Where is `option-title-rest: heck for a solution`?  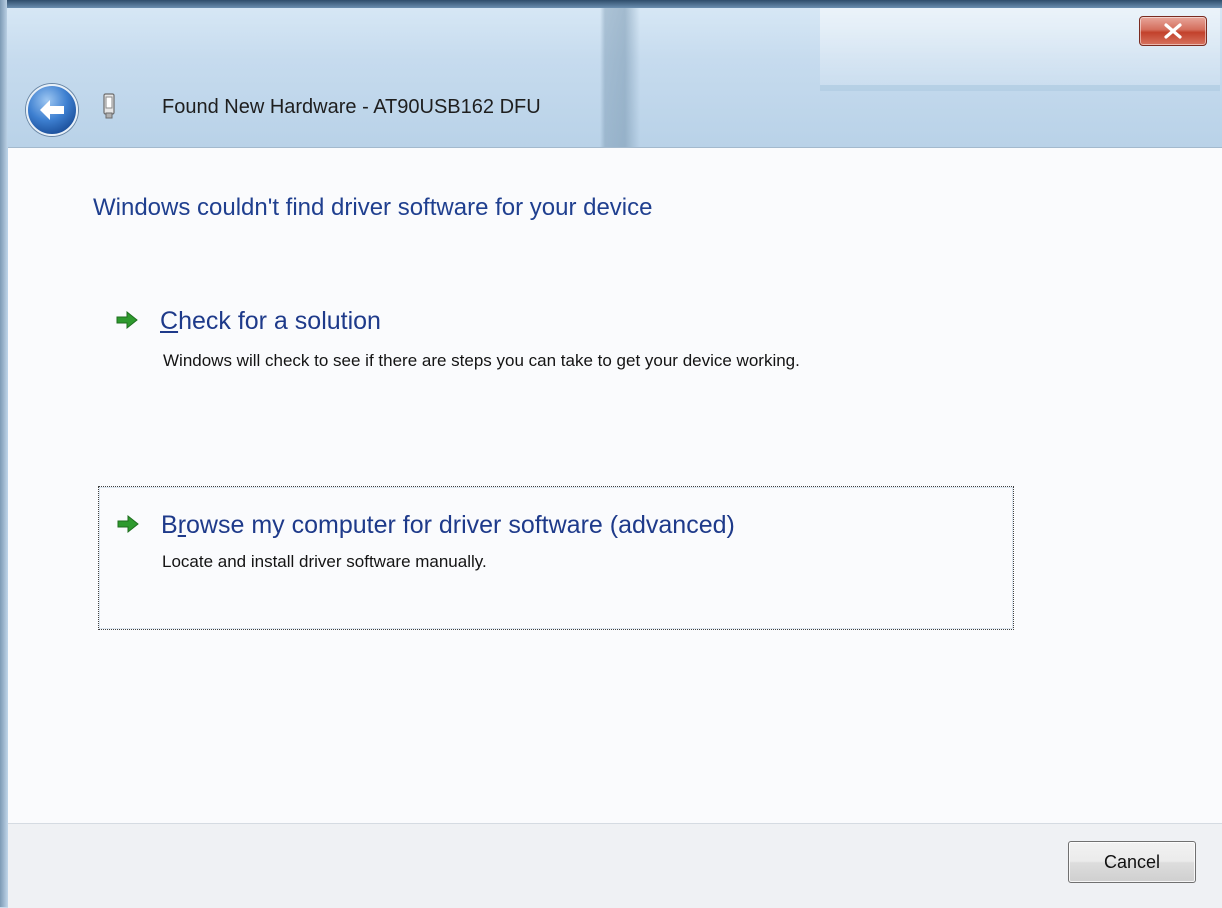
option-title-rest: heck for a solution is located at coordinates (279, 321).